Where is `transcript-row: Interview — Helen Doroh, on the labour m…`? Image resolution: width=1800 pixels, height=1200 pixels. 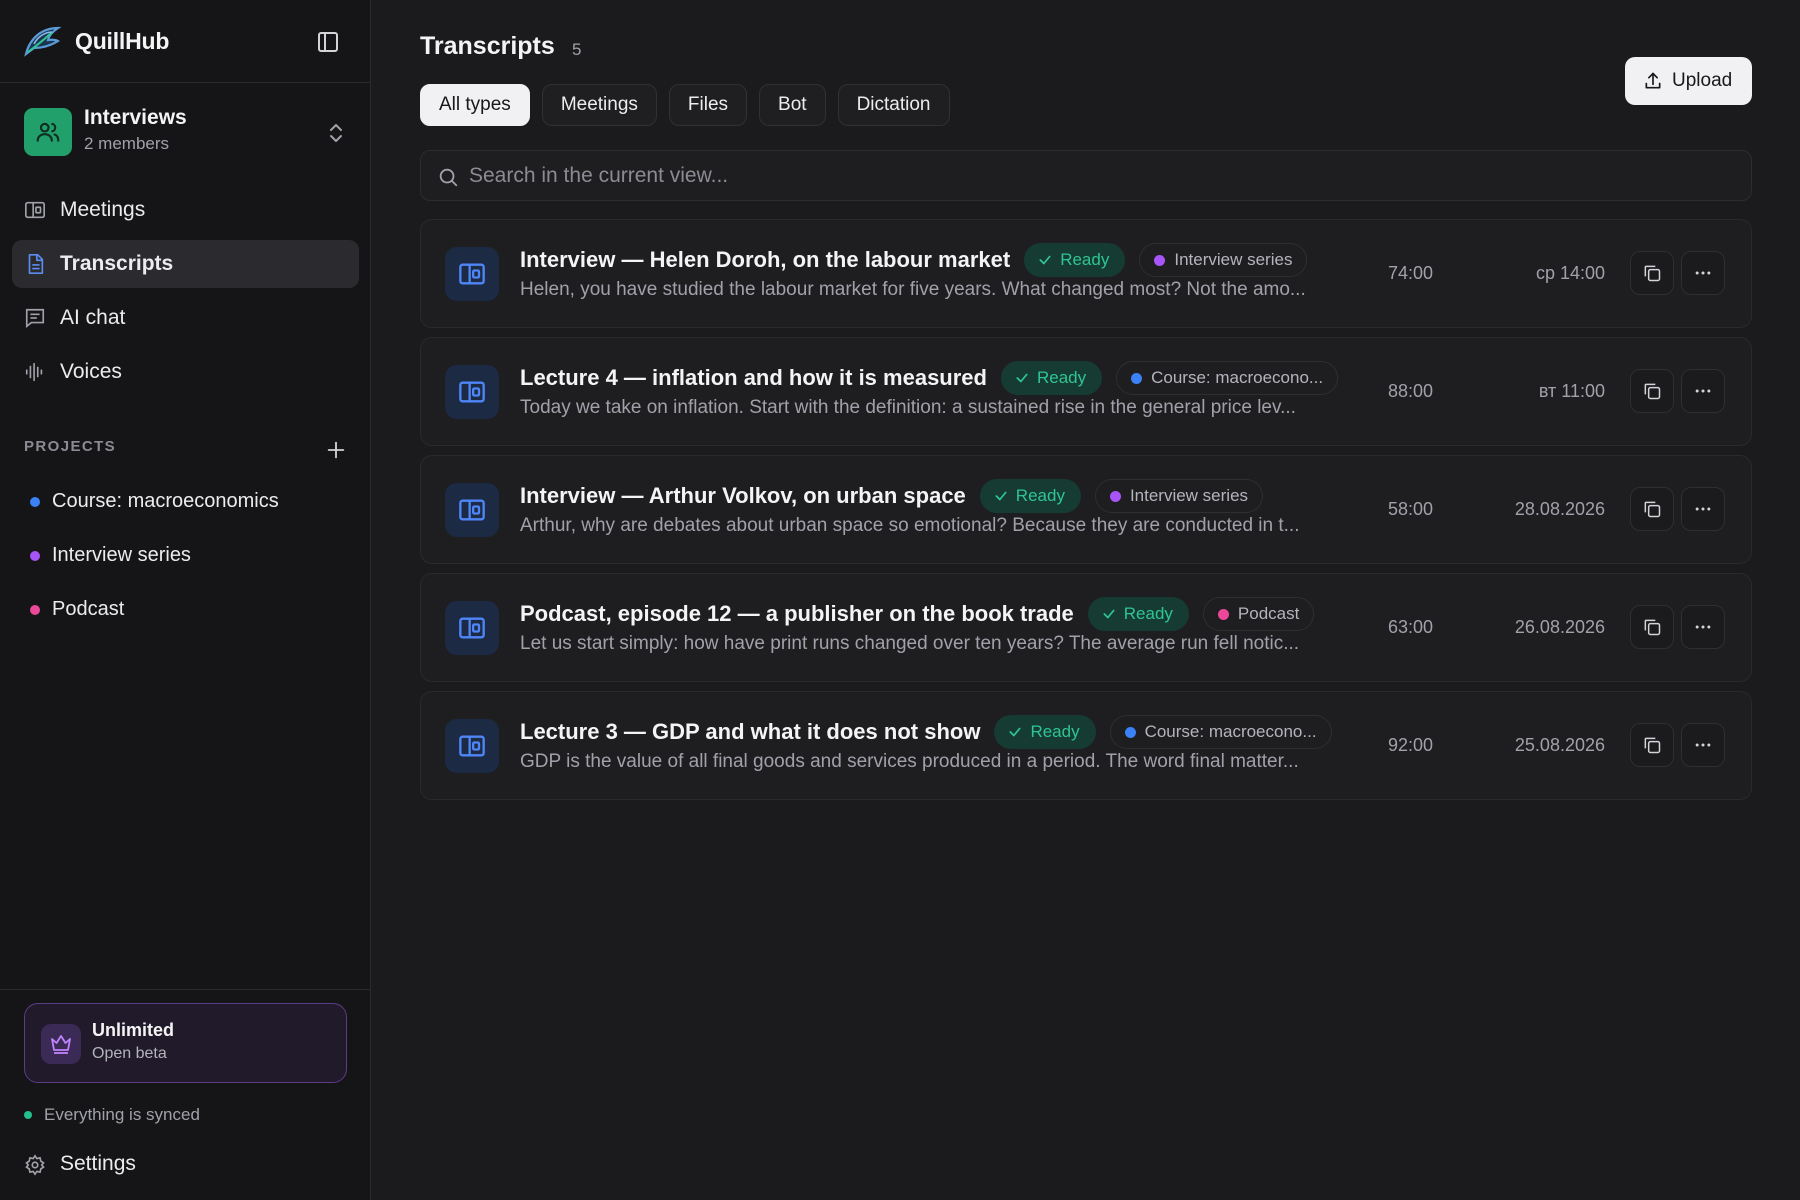 transcript-row: Interview — Helen Doroh, on the labour m… is located at coordinates (1086, 273).